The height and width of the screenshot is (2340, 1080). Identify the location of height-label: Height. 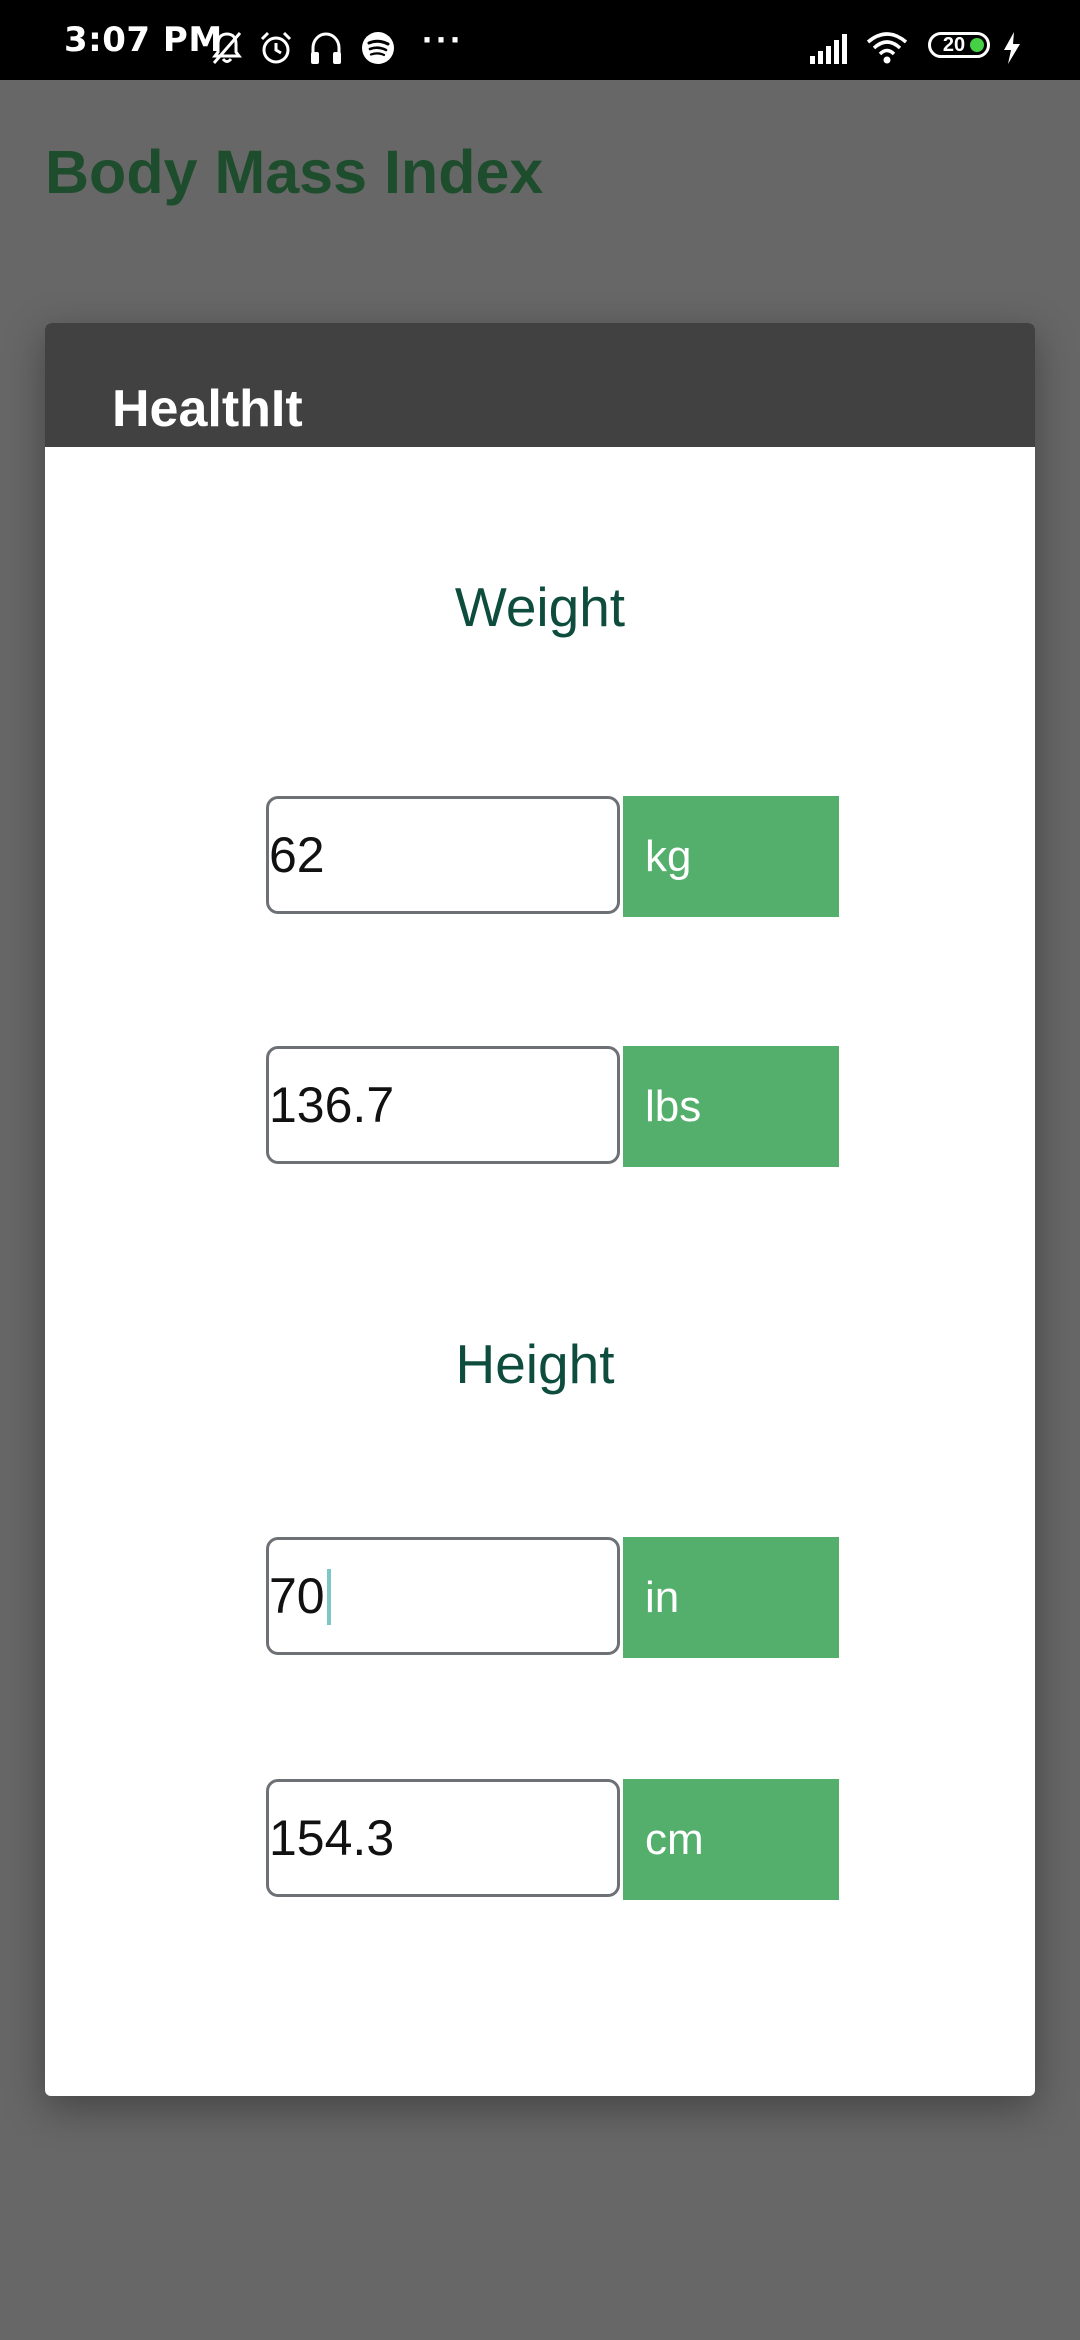
(535, 1364).